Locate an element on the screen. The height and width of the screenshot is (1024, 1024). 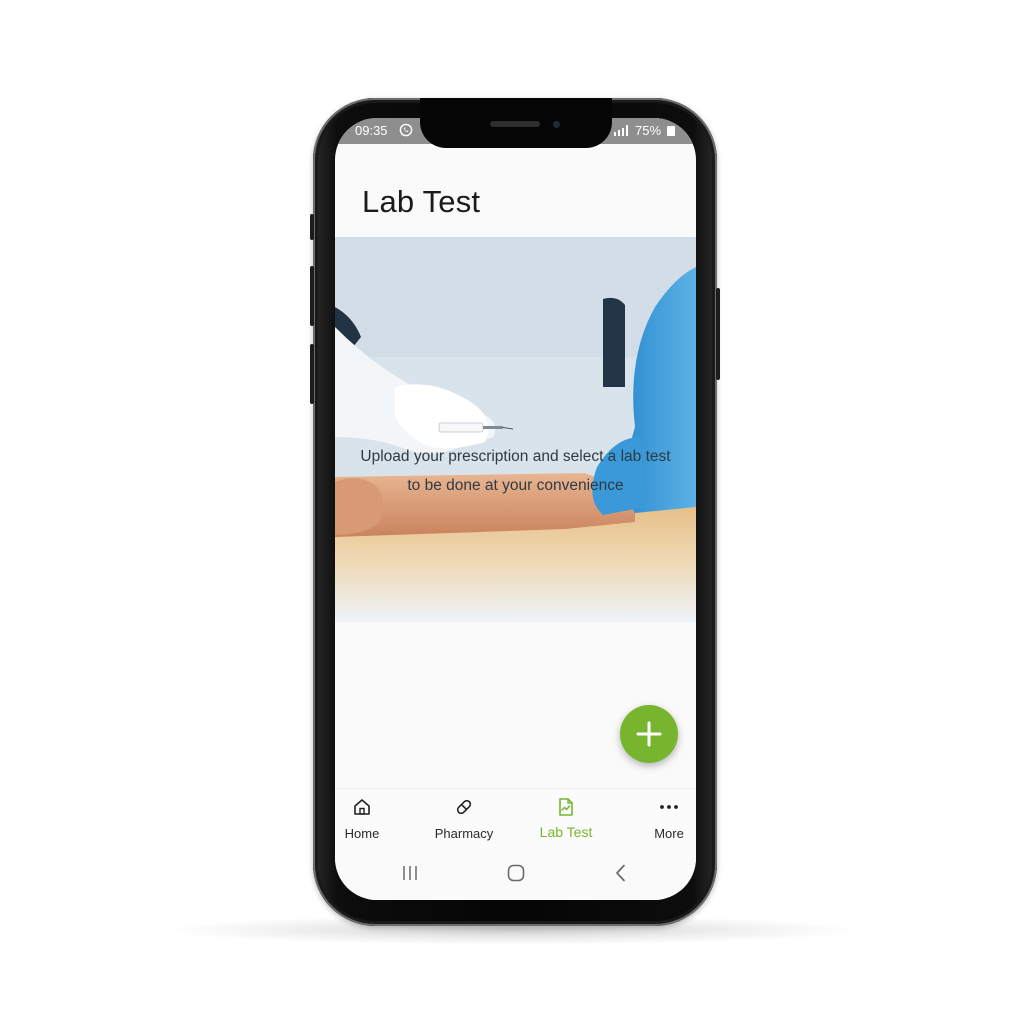
whatsapp-icon is located at coordinates (406, 130).